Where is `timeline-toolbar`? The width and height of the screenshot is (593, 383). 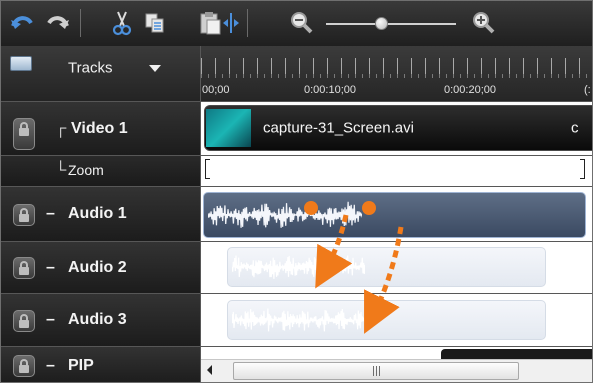
timeline-toolbar is located at coordinates (296, 24).